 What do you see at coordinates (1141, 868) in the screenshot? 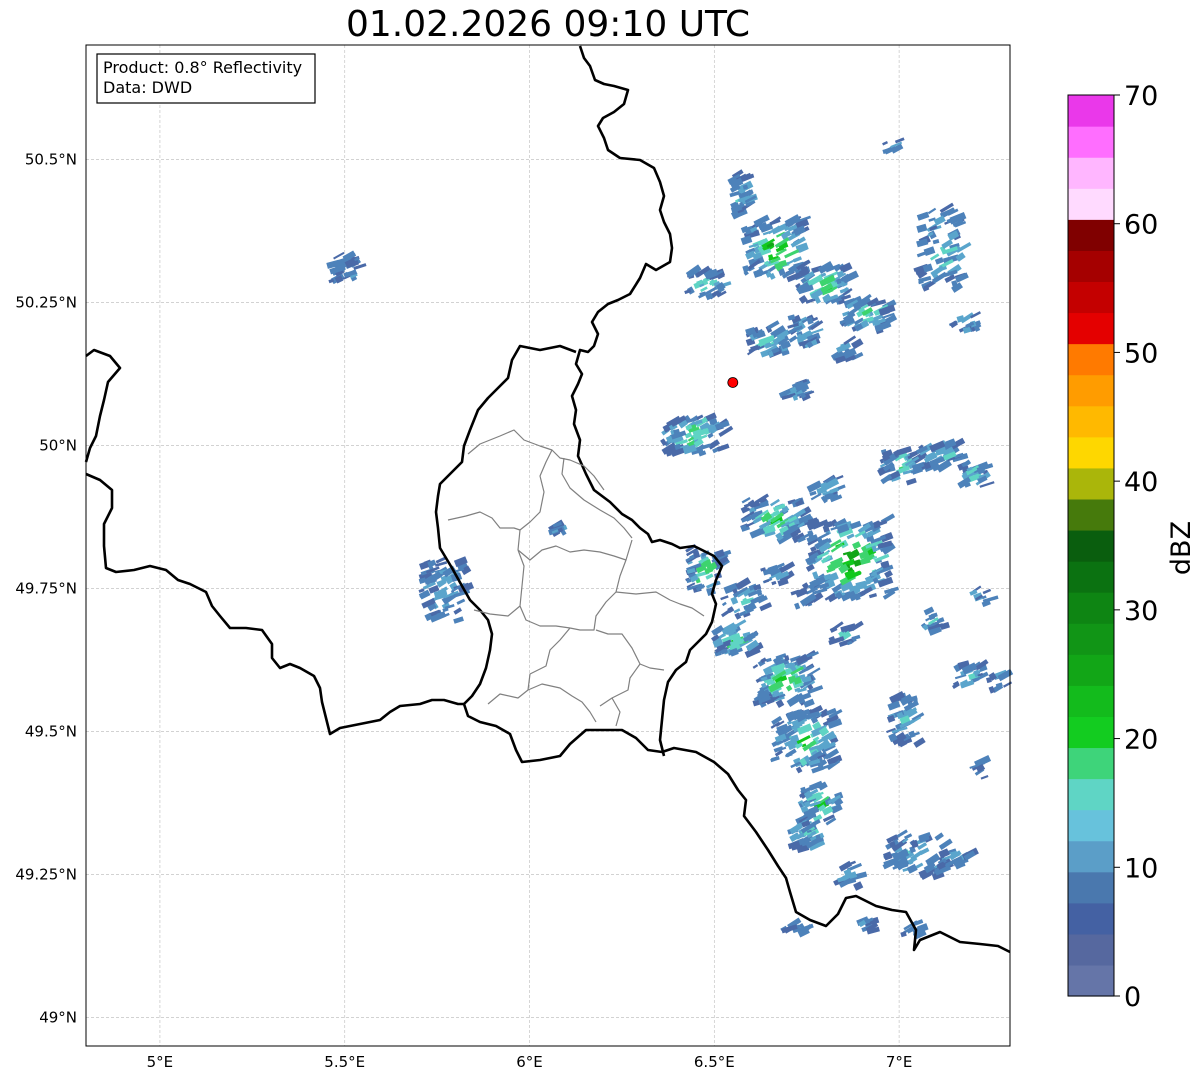
I see `colorbar-tick-label: 10` at bounding box center [1141, 868].